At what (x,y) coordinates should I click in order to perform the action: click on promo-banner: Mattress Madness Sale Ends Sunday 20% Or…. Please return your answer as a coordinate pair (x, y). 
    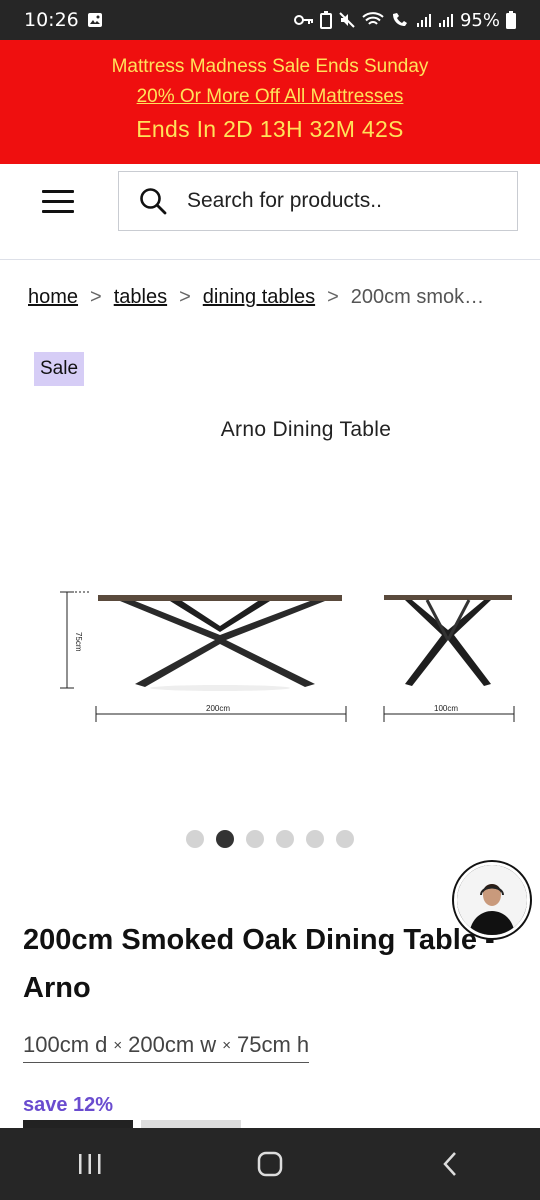
    Looking at the image, I should click on (270, 102).